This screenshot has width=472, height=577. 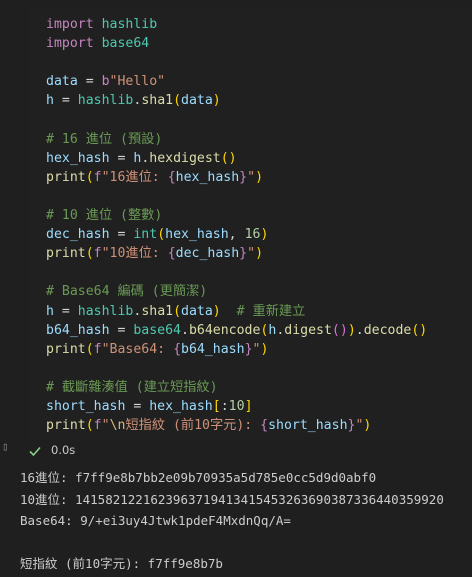 I want to click on code-token: "Base64:, so click(x=137, y=349).